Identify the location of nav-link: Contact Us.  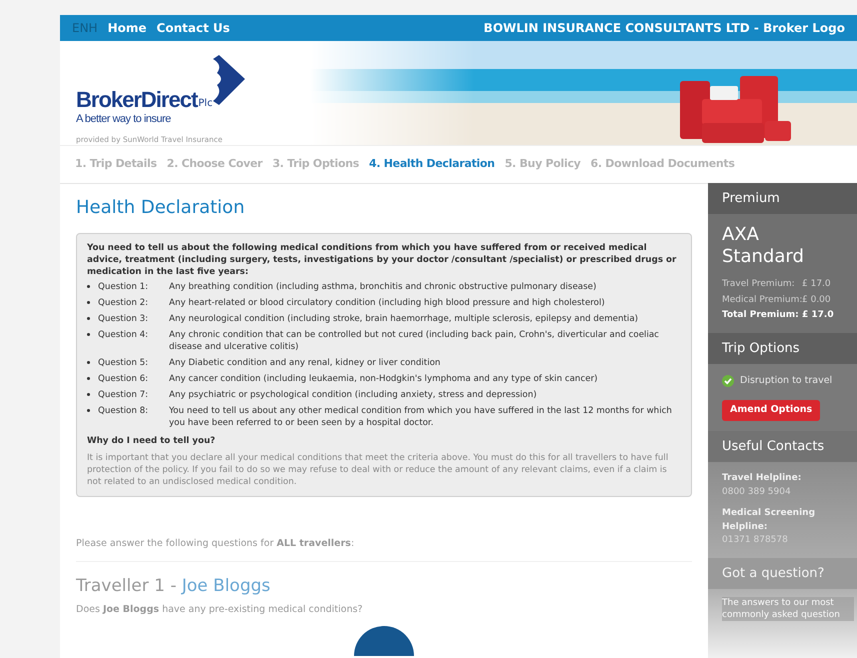
(193, 28).